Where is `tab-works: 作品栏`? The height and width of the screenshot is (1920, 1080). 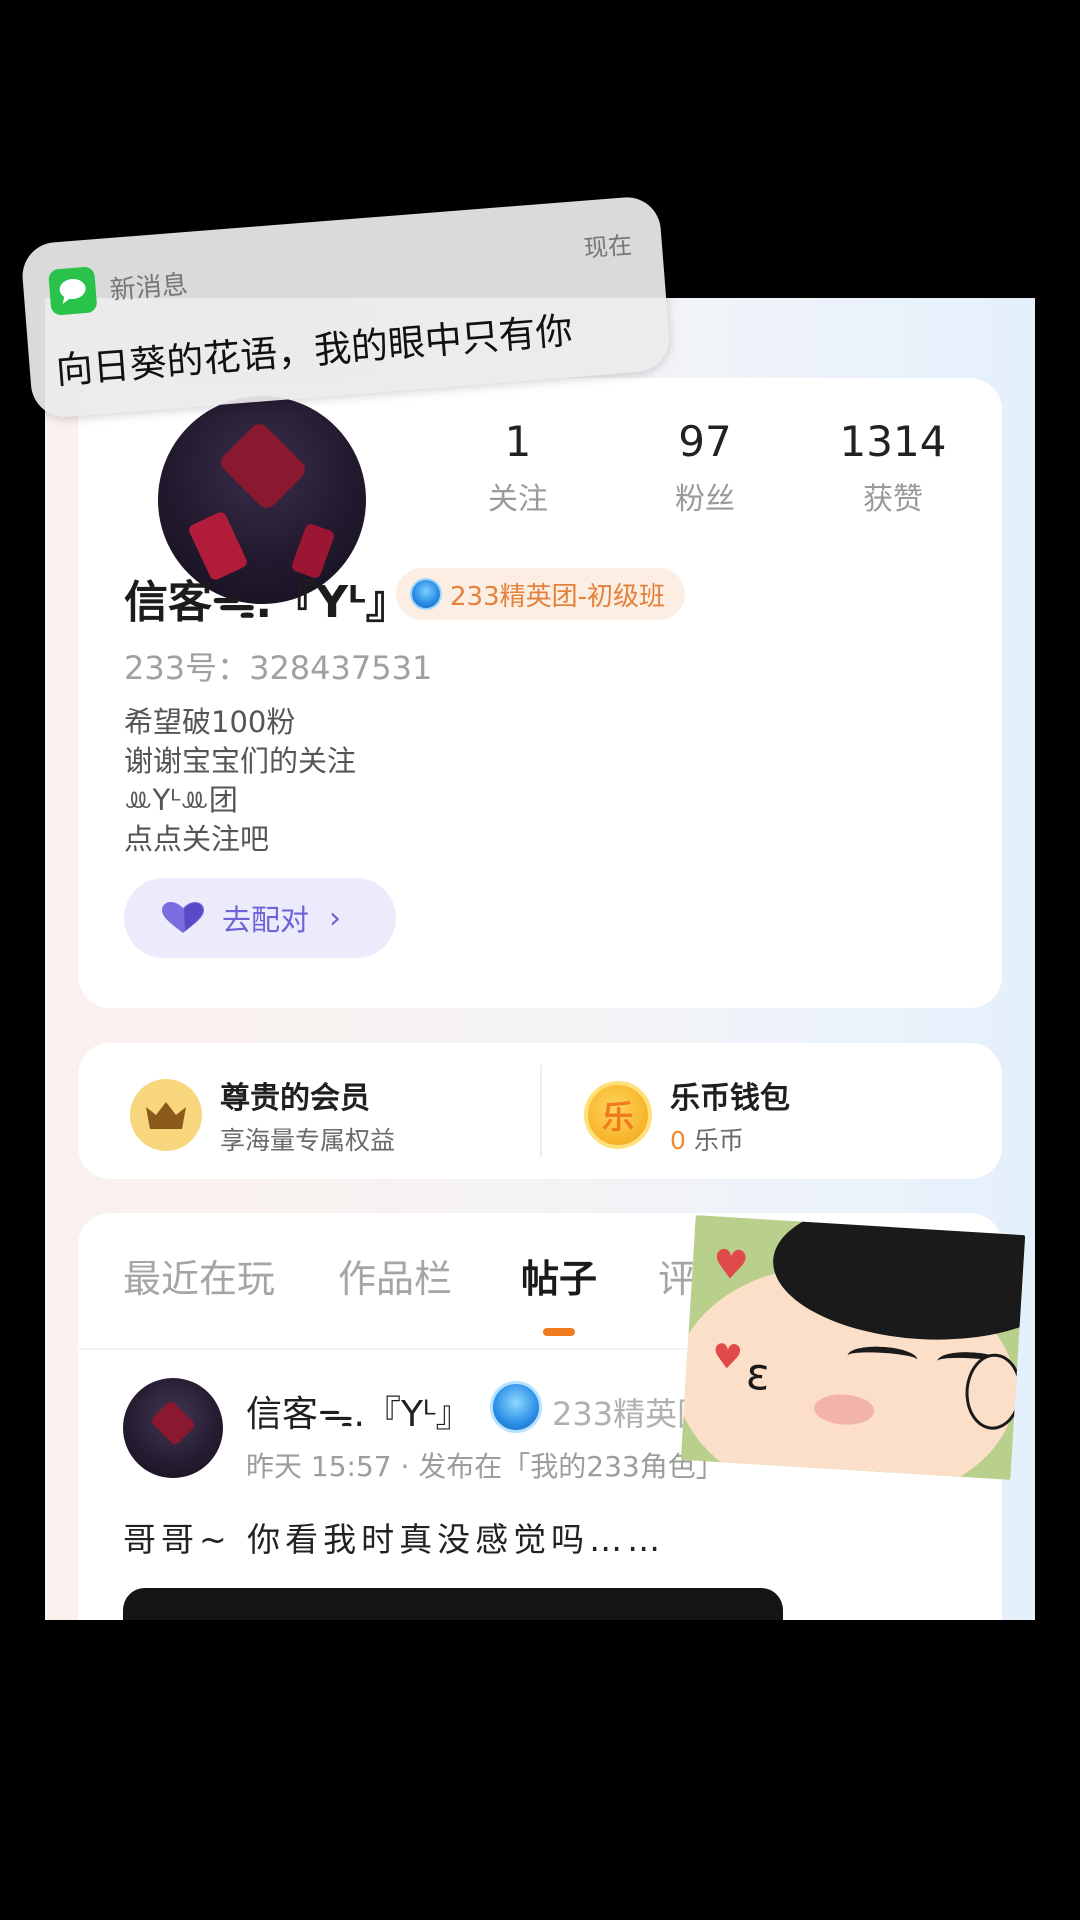 tab-works: 作品栏 is located at coordinates (395, 1275).